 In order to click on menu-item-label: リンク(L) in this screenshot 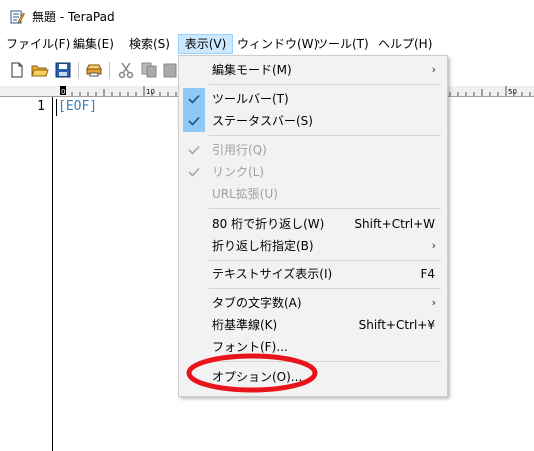, I will do `click(238, 172)`.